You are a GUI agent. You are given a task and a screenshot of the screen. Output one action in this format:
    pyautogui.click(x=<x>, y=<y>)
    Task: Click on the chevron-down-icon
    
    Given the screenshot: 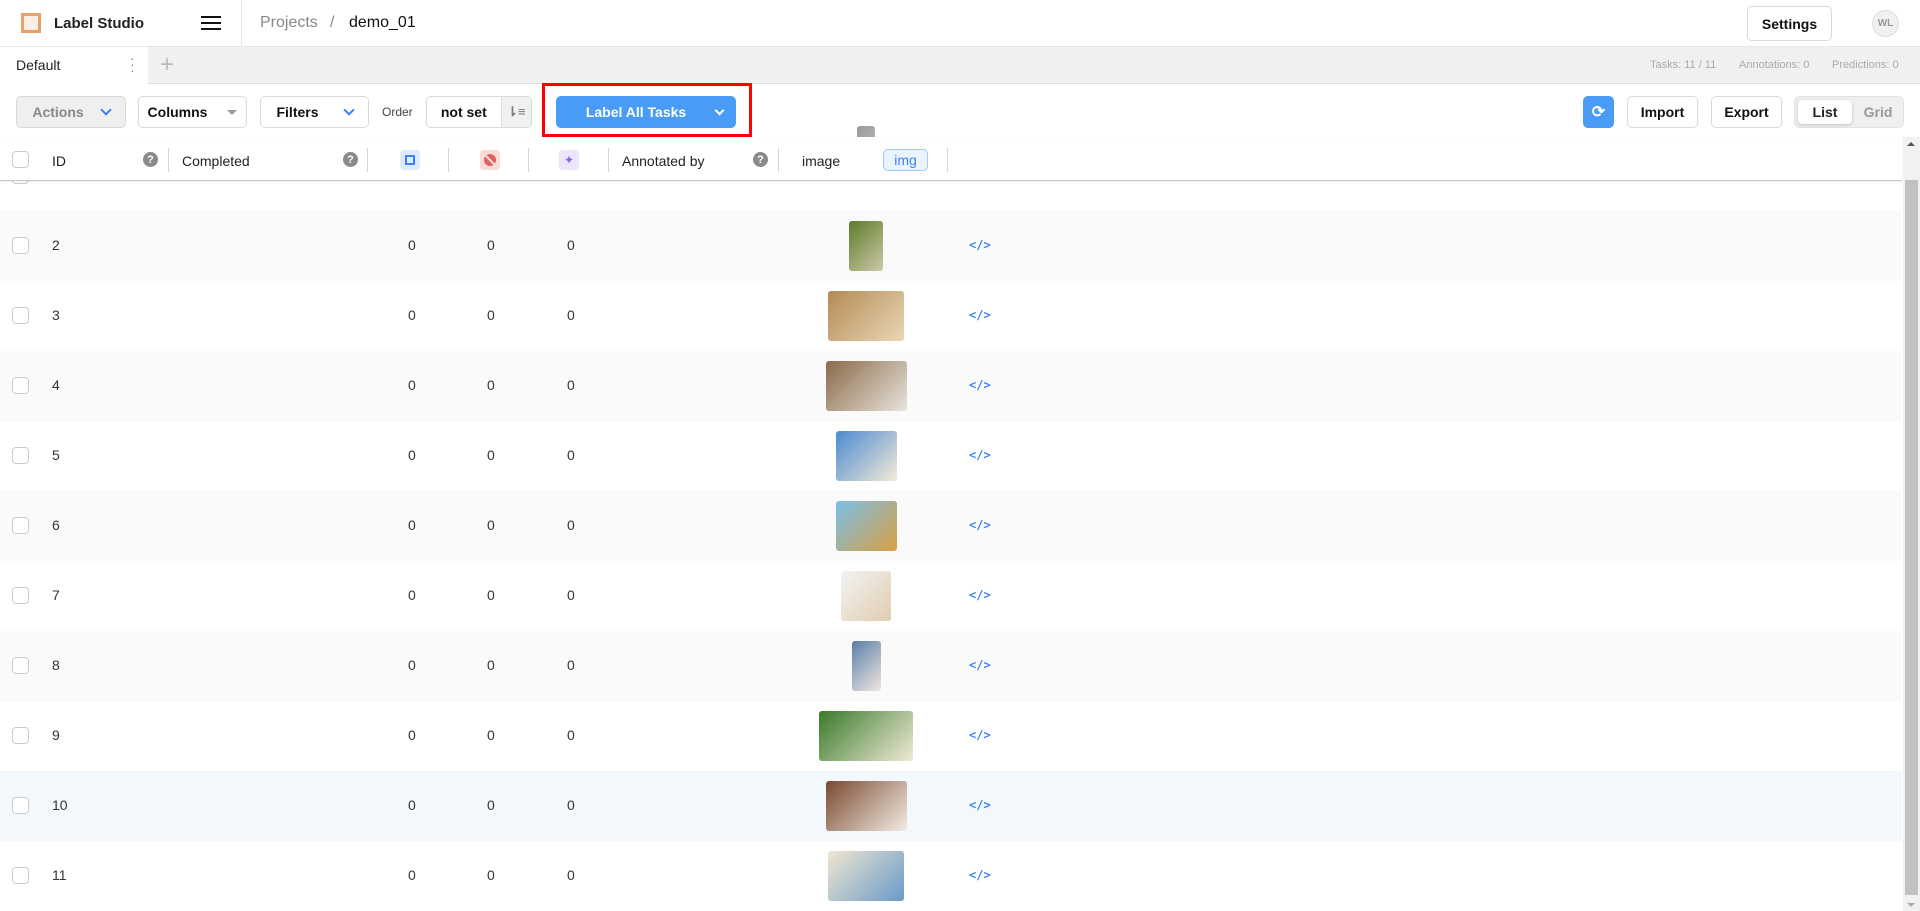 What is the action you would take?
    pyautogui.click(x=348, y=110)
    